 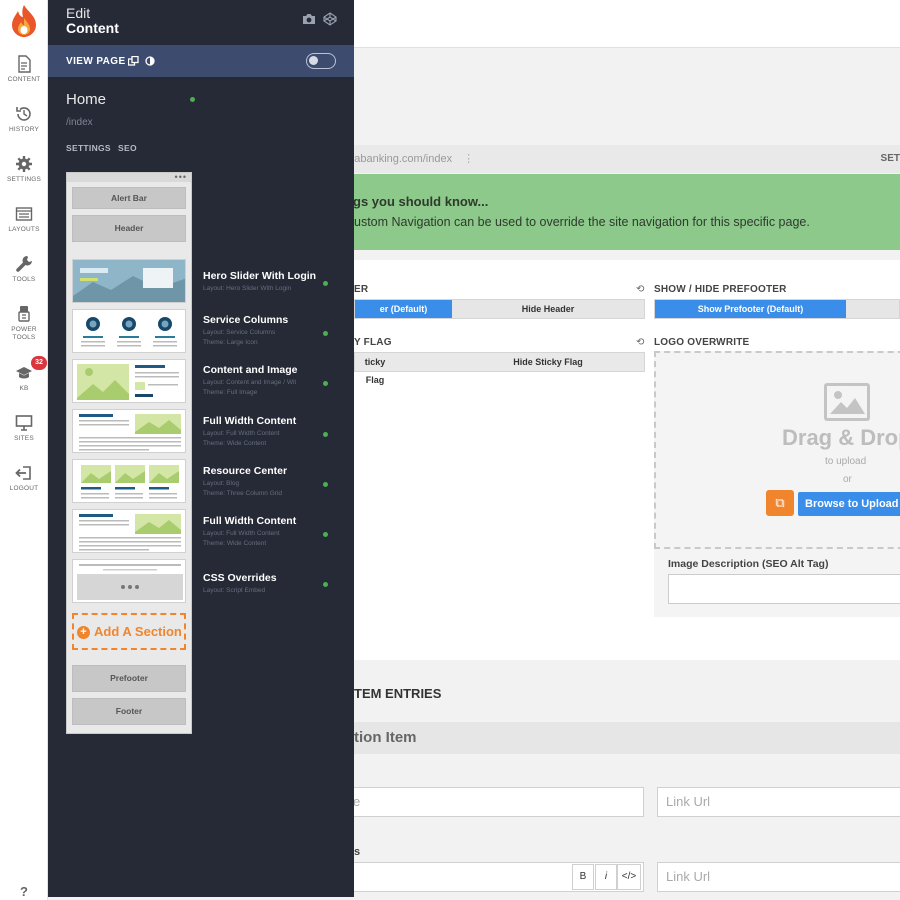 I want to click on full-width-content-thumb, so click(x=129, y=431).